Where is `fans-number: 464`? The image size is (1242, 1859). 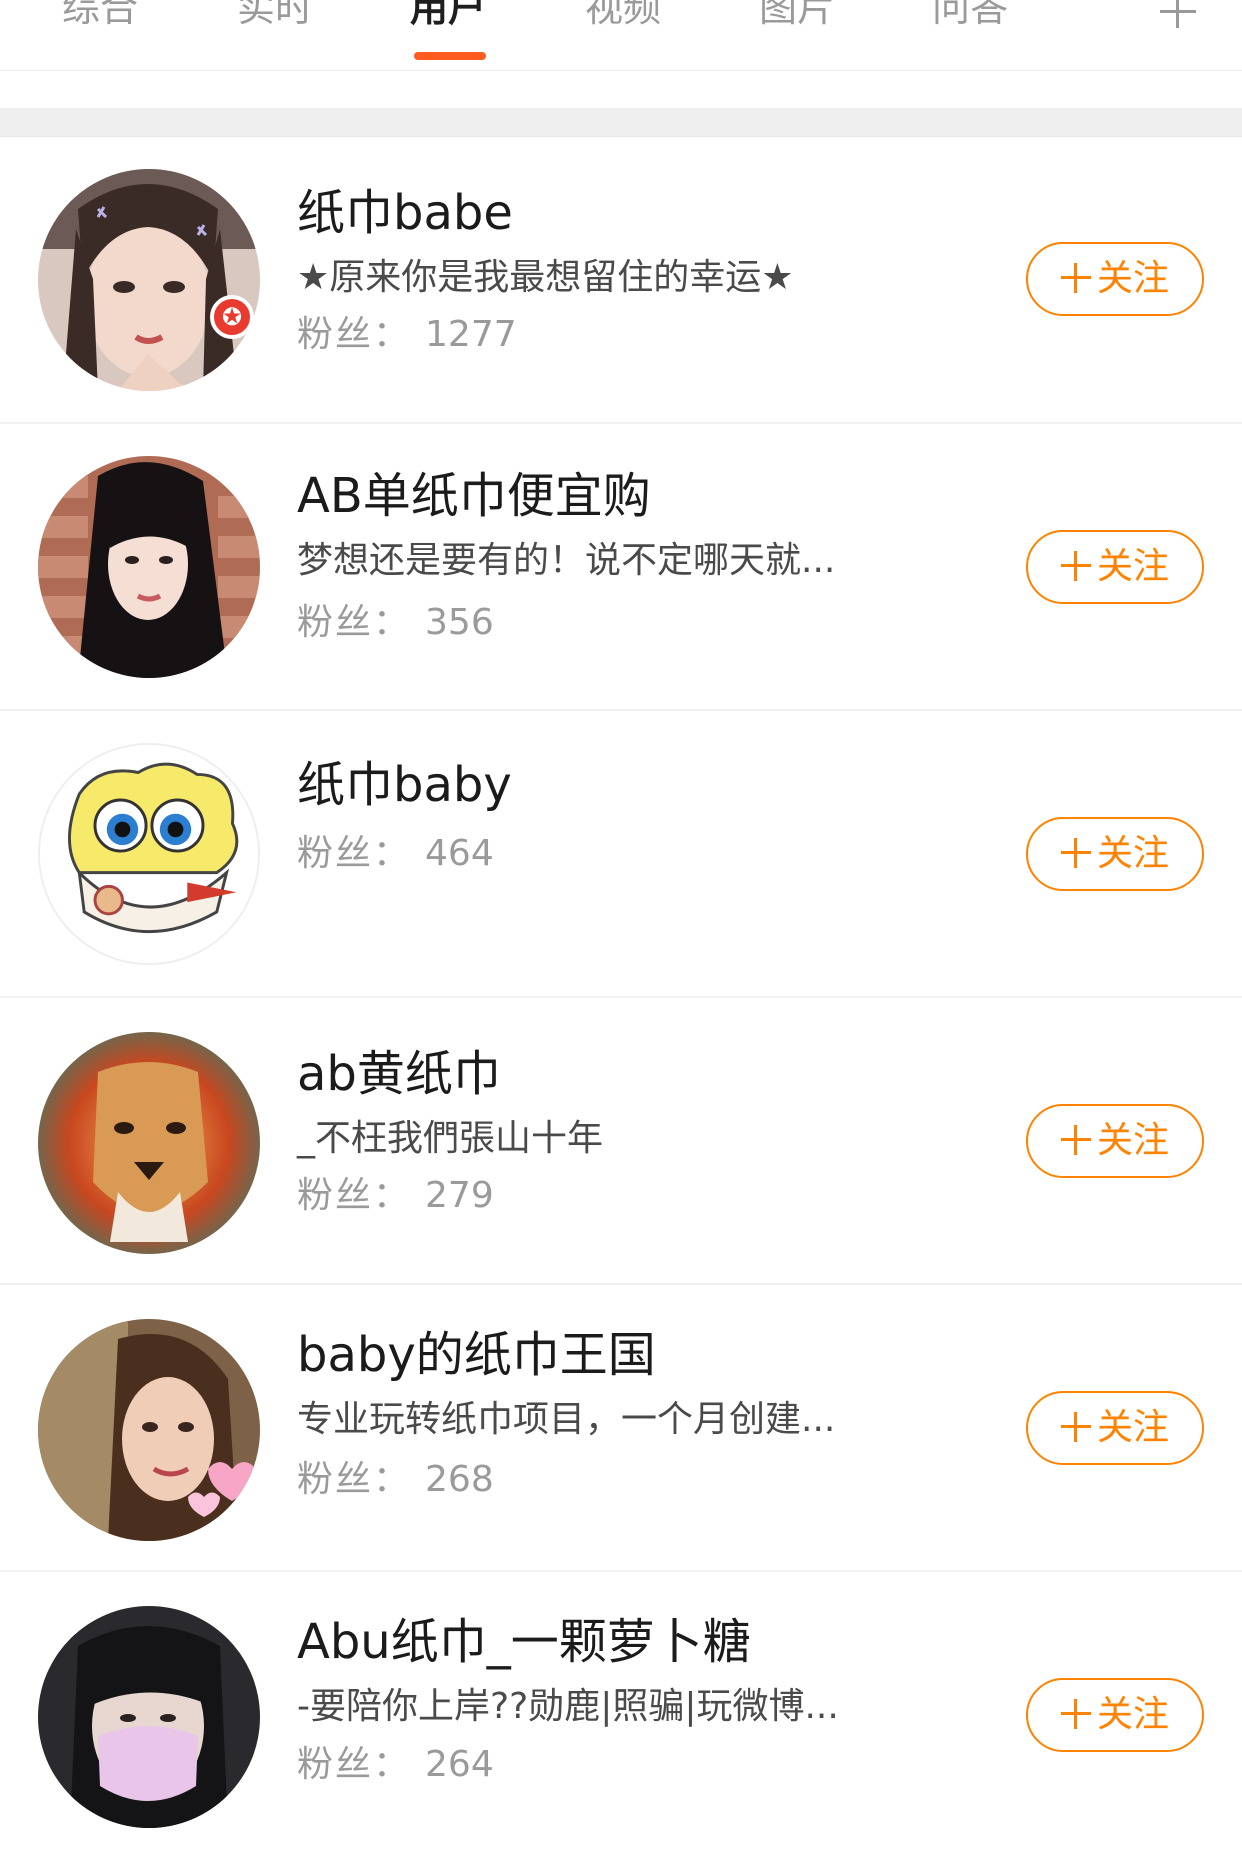 fans-number: 464 is located at coordinates (459, 853).